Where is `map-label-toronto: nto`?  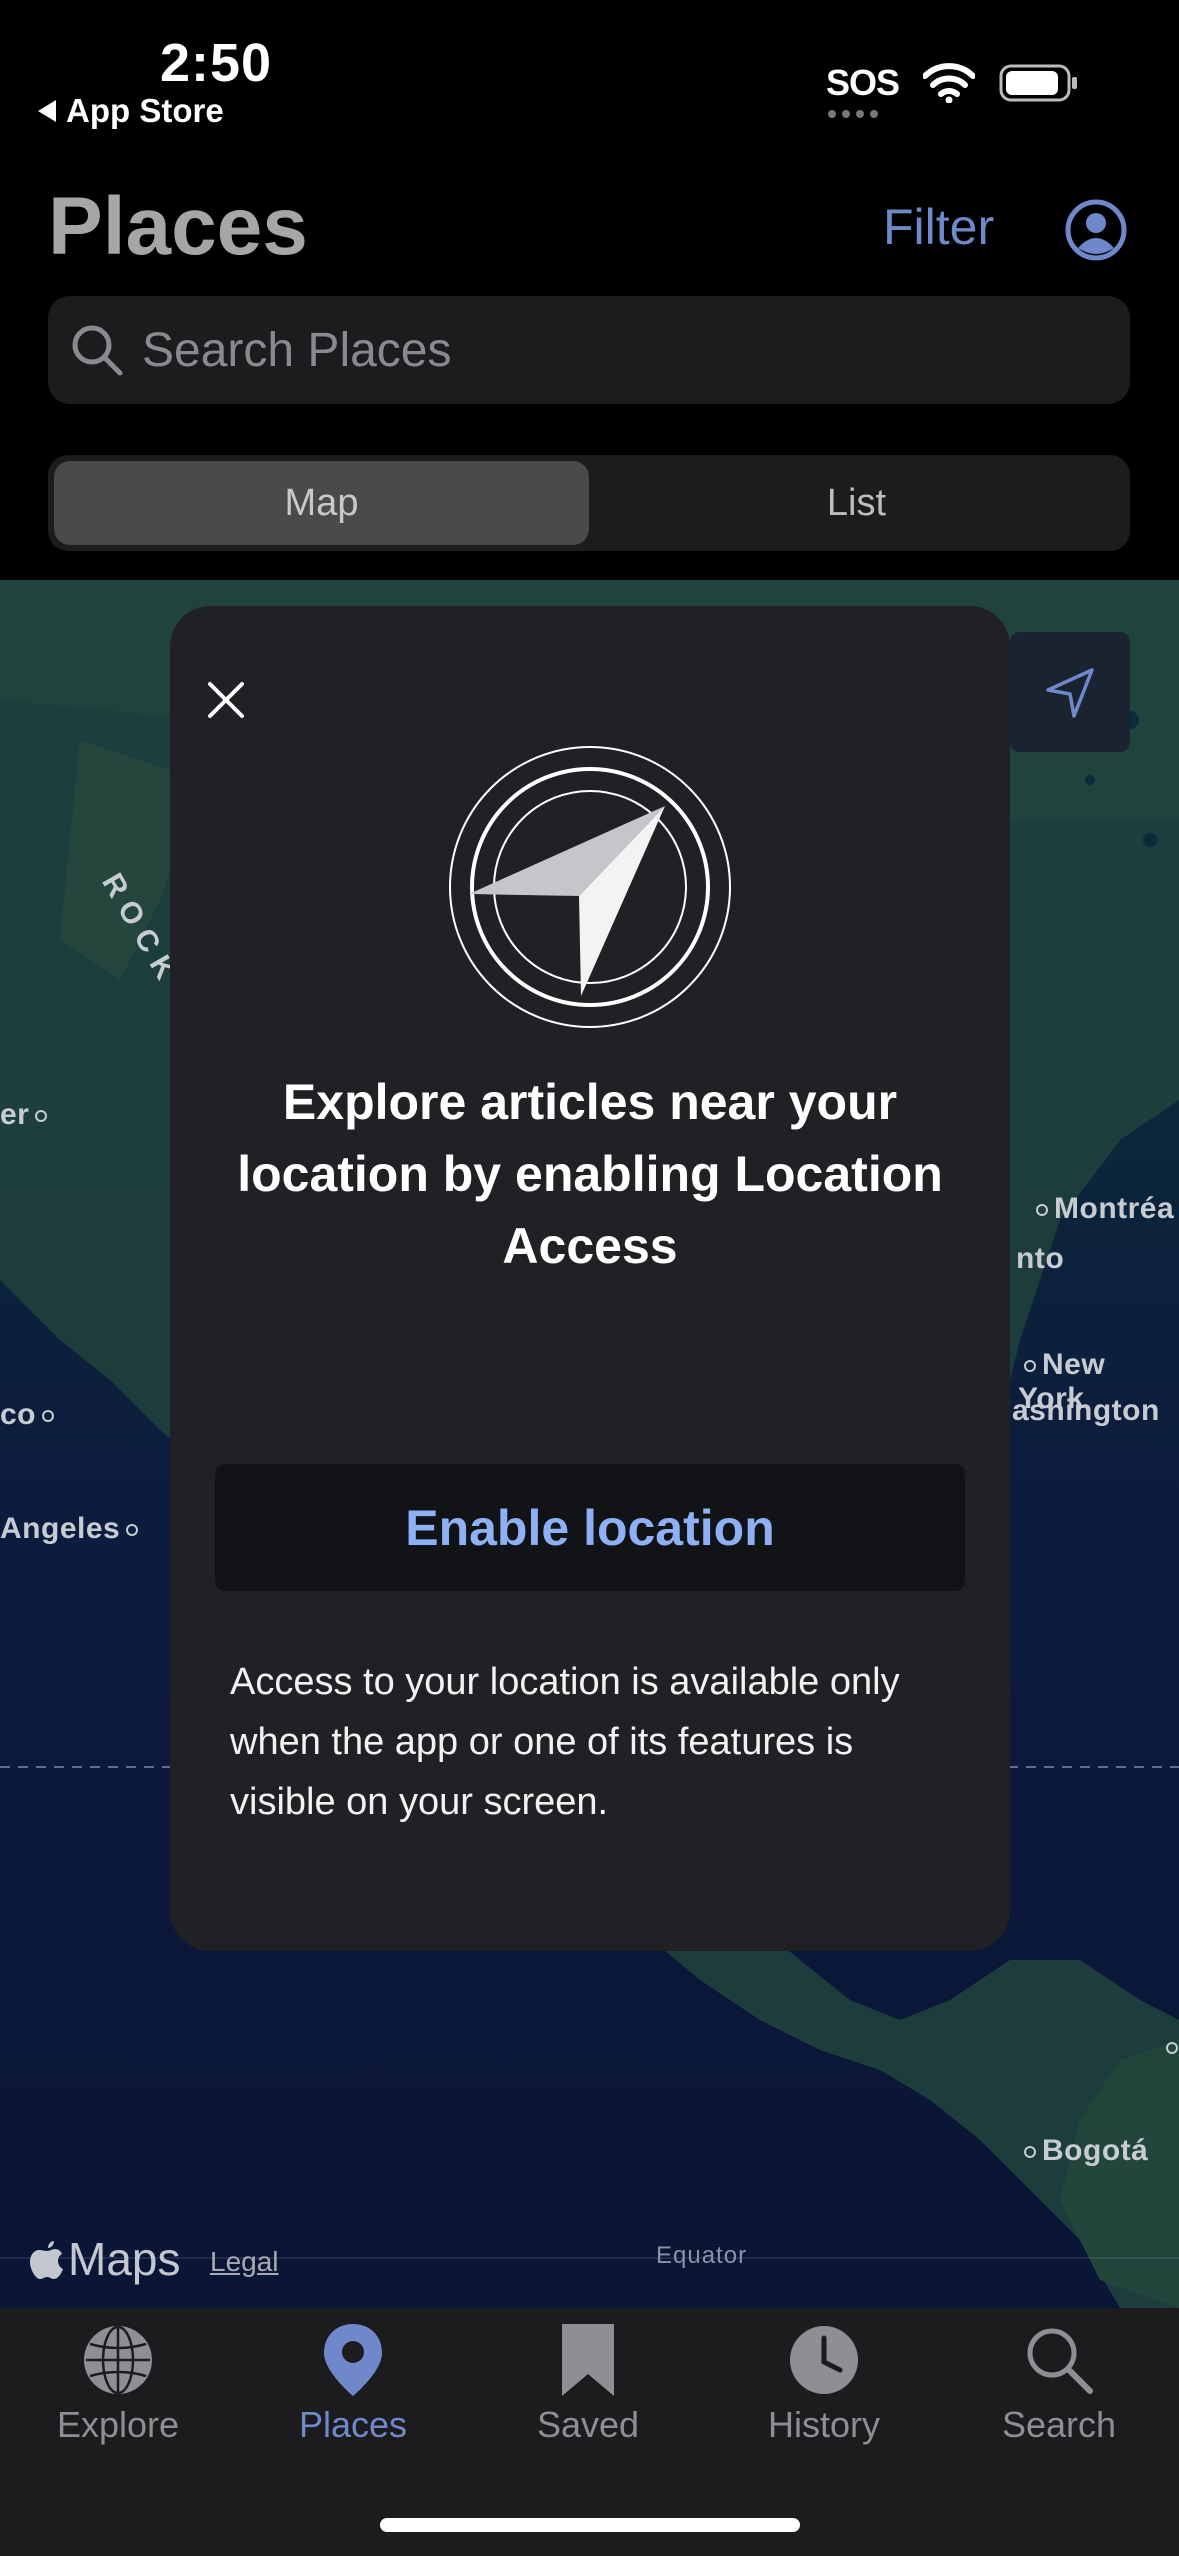 map-label-toronto: nto is located at coordinates (1040, 1258).